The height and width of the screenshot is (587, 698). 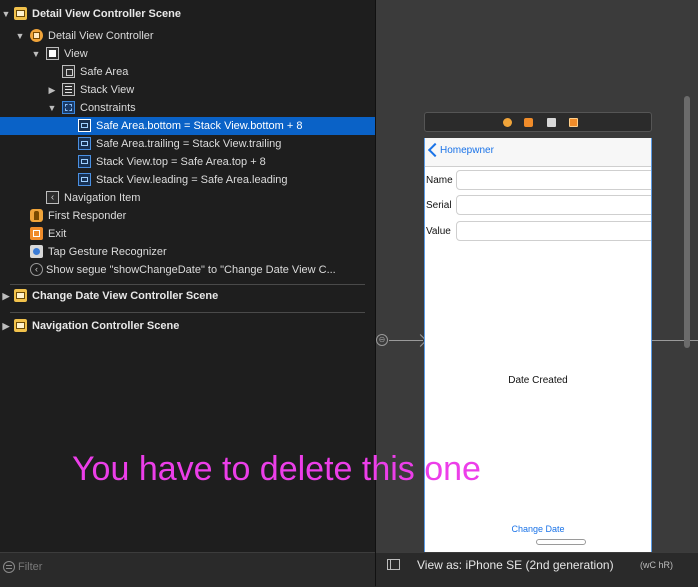 I want to click on outline-row-label: Change Date View Controller Scene, so click(x=125, y=296).